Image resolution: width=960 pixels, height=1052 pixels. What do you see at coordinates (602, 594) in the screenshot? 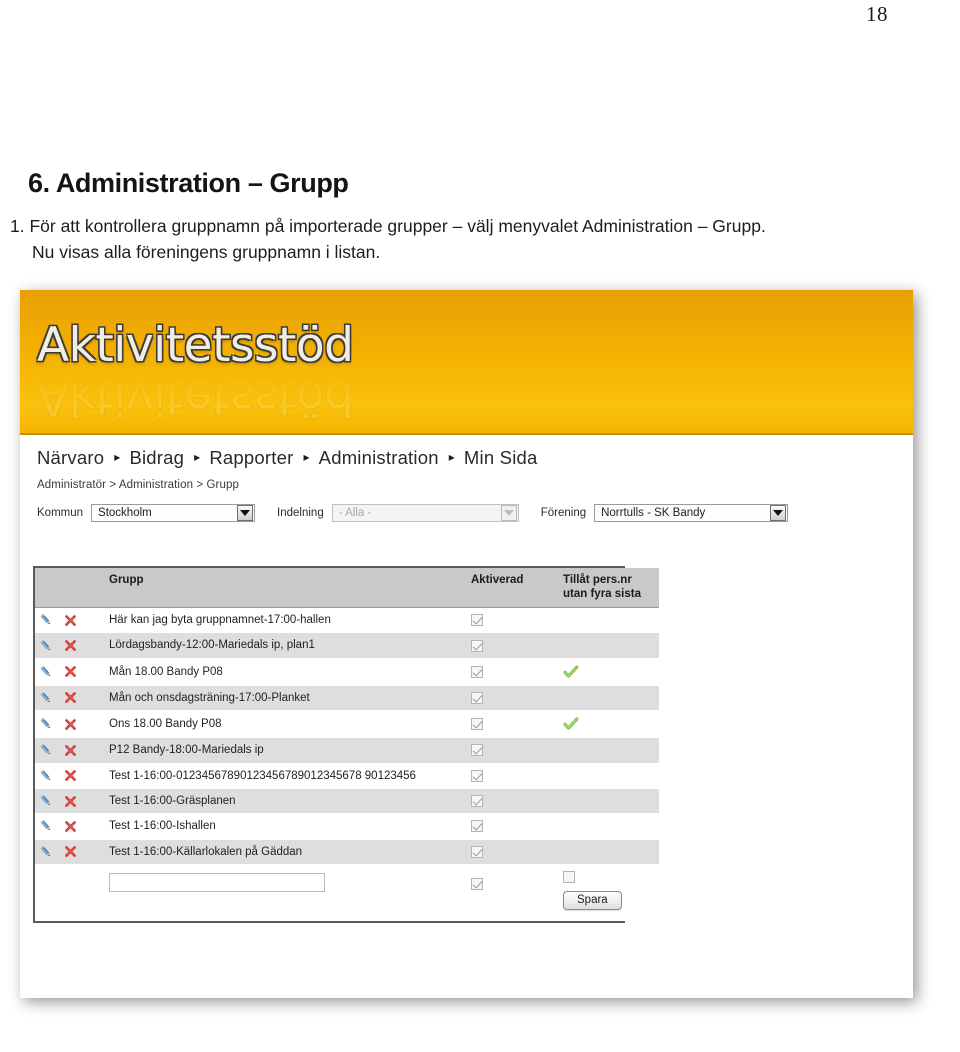
I see `column-header-line-2: utan fyra sista` at bounding box center [602, 594].